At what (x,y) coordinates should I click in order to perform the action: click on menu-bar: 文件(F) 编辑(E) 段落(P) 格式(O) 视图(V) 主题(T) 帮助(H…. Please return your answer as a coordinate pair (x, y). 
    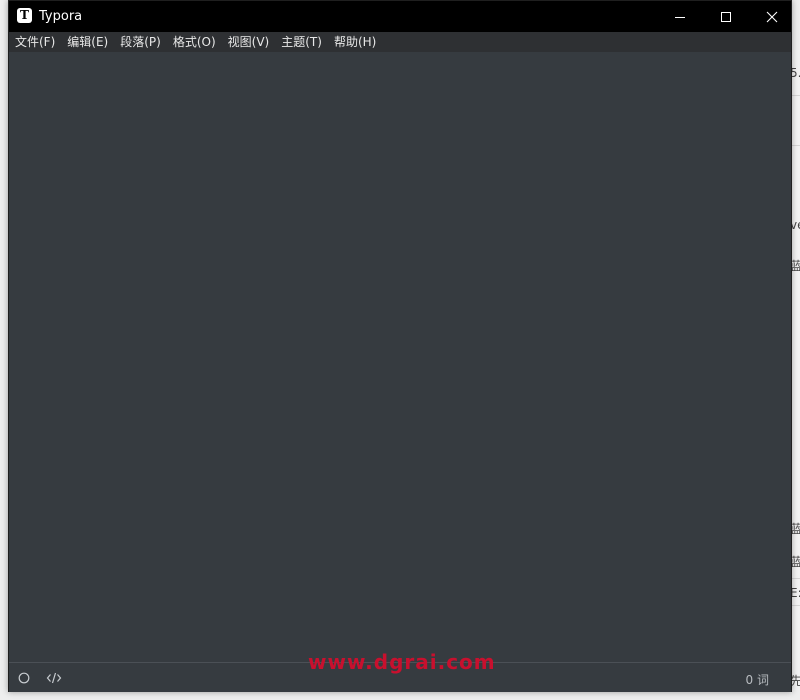
    Looking at the image, I should click on (400, 42).